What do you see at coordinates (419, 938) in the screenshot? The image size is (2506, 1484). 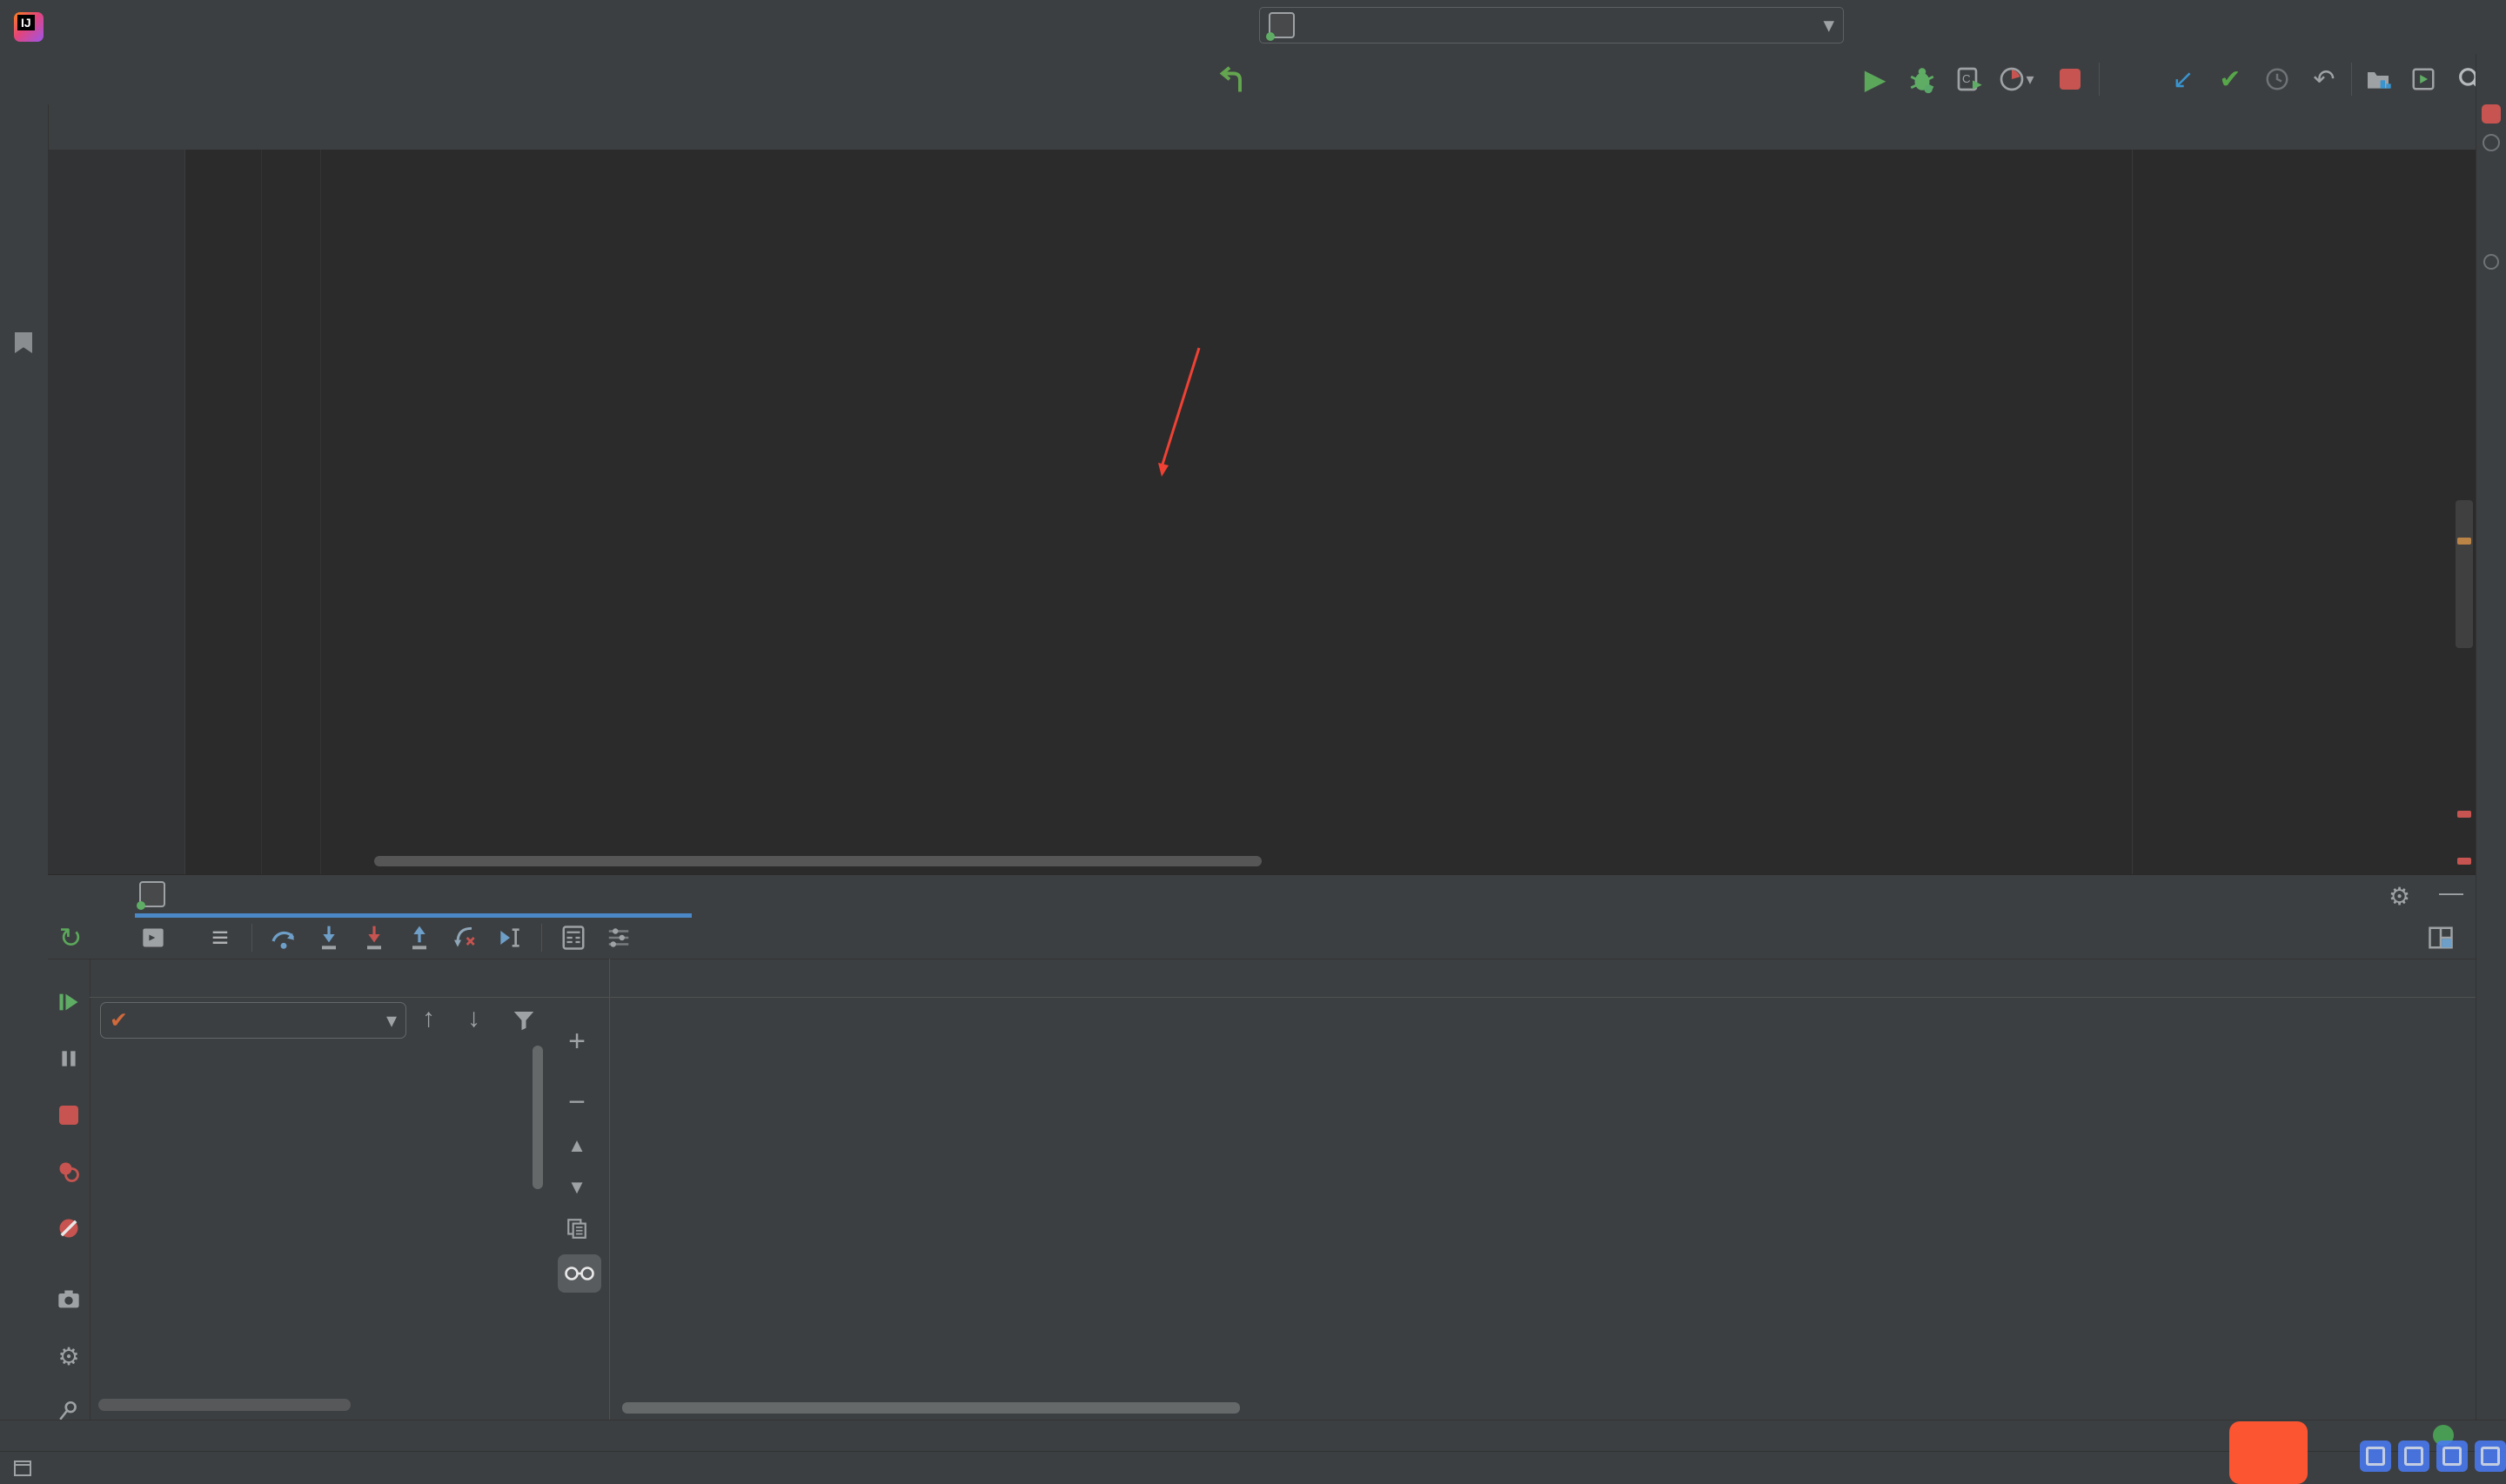 I see `step-out-icon` at bounding box center [419, 938].